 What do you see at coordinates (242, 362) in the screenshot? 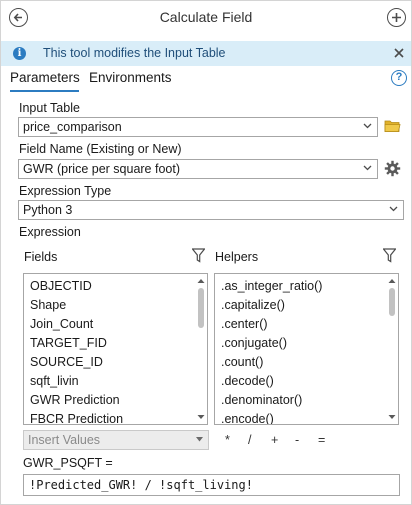
I see `list-item: .count()` at bounding box center [242, 362].